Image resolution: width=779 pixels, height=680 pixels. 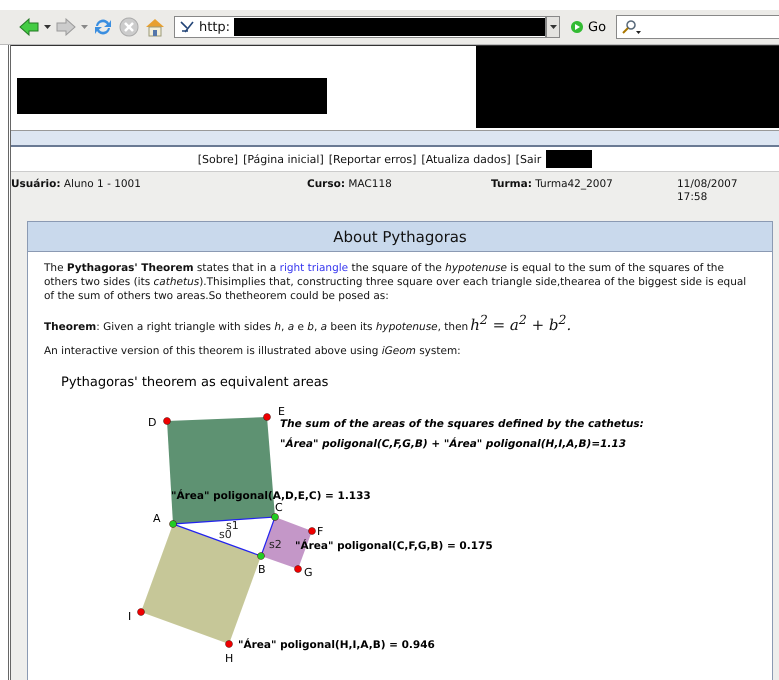 What do you see at coordinates (521, 322) in the screenshot?
I see `math-formula: h$^{2}$ = a$^{2}$ + b$^{2}$.` at bounding box center [521, 322].